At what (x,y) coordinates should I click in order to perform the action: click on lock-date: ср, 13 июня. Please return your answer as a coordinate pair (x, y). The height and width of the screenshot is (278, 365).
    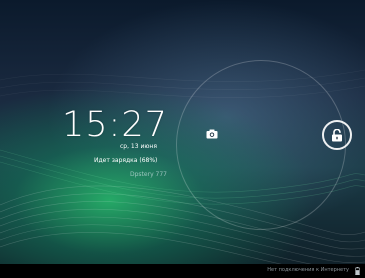
    Looking at the image, I should click on (138, 146).